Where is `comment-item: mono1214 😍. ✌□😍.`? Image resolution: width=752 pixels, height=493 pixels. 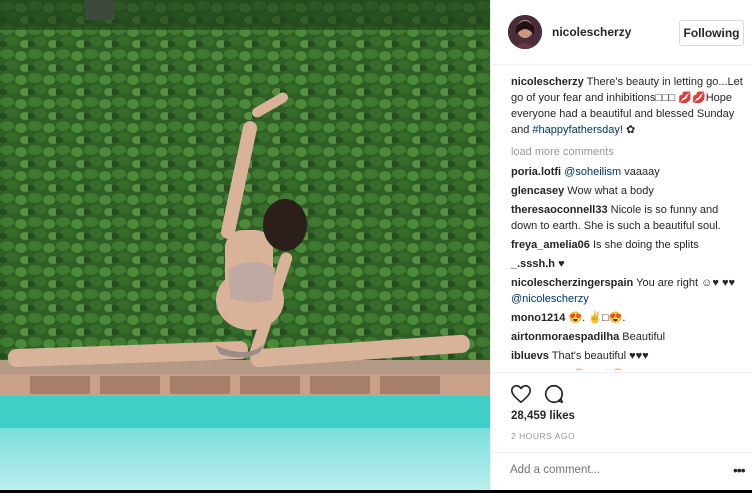 comment-item: mono1214 😍. ✌□😍. is located at coordinates (627, 318).